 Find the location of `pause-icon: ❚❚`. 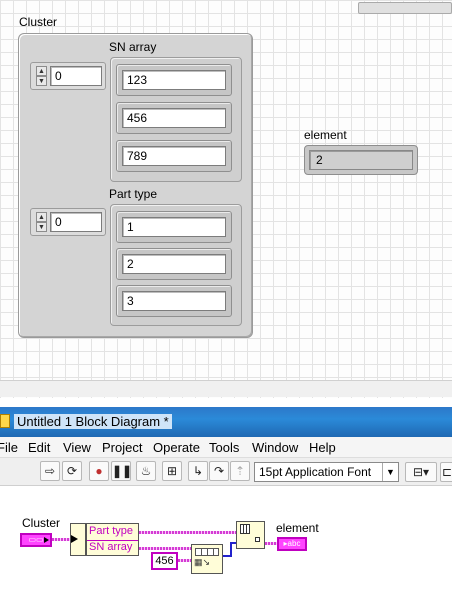

pause-icon: ❚❚ is located at coordinates (121, 471).